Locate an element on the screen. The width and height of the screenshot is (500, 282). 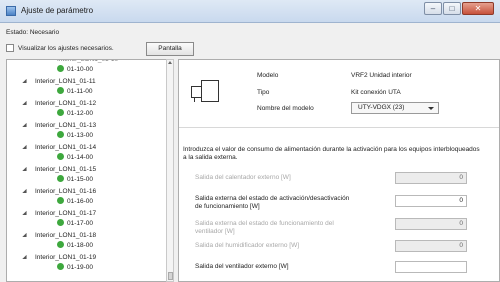
minimize-icon: – is located at coordinates (433, 8).